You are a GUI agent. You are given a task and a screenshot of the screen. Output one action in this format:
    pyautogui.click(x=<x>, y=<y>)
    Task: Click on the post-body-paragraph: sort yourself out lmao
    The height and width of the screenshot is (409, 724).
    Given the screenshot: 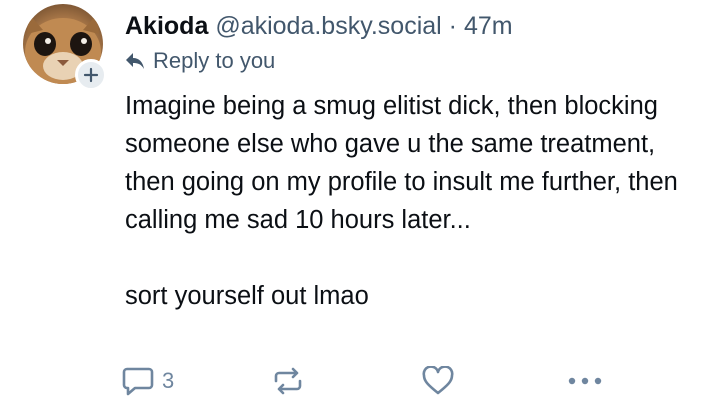 What is the action you would take?
    pyautogui.click(x=247, y=296)
    